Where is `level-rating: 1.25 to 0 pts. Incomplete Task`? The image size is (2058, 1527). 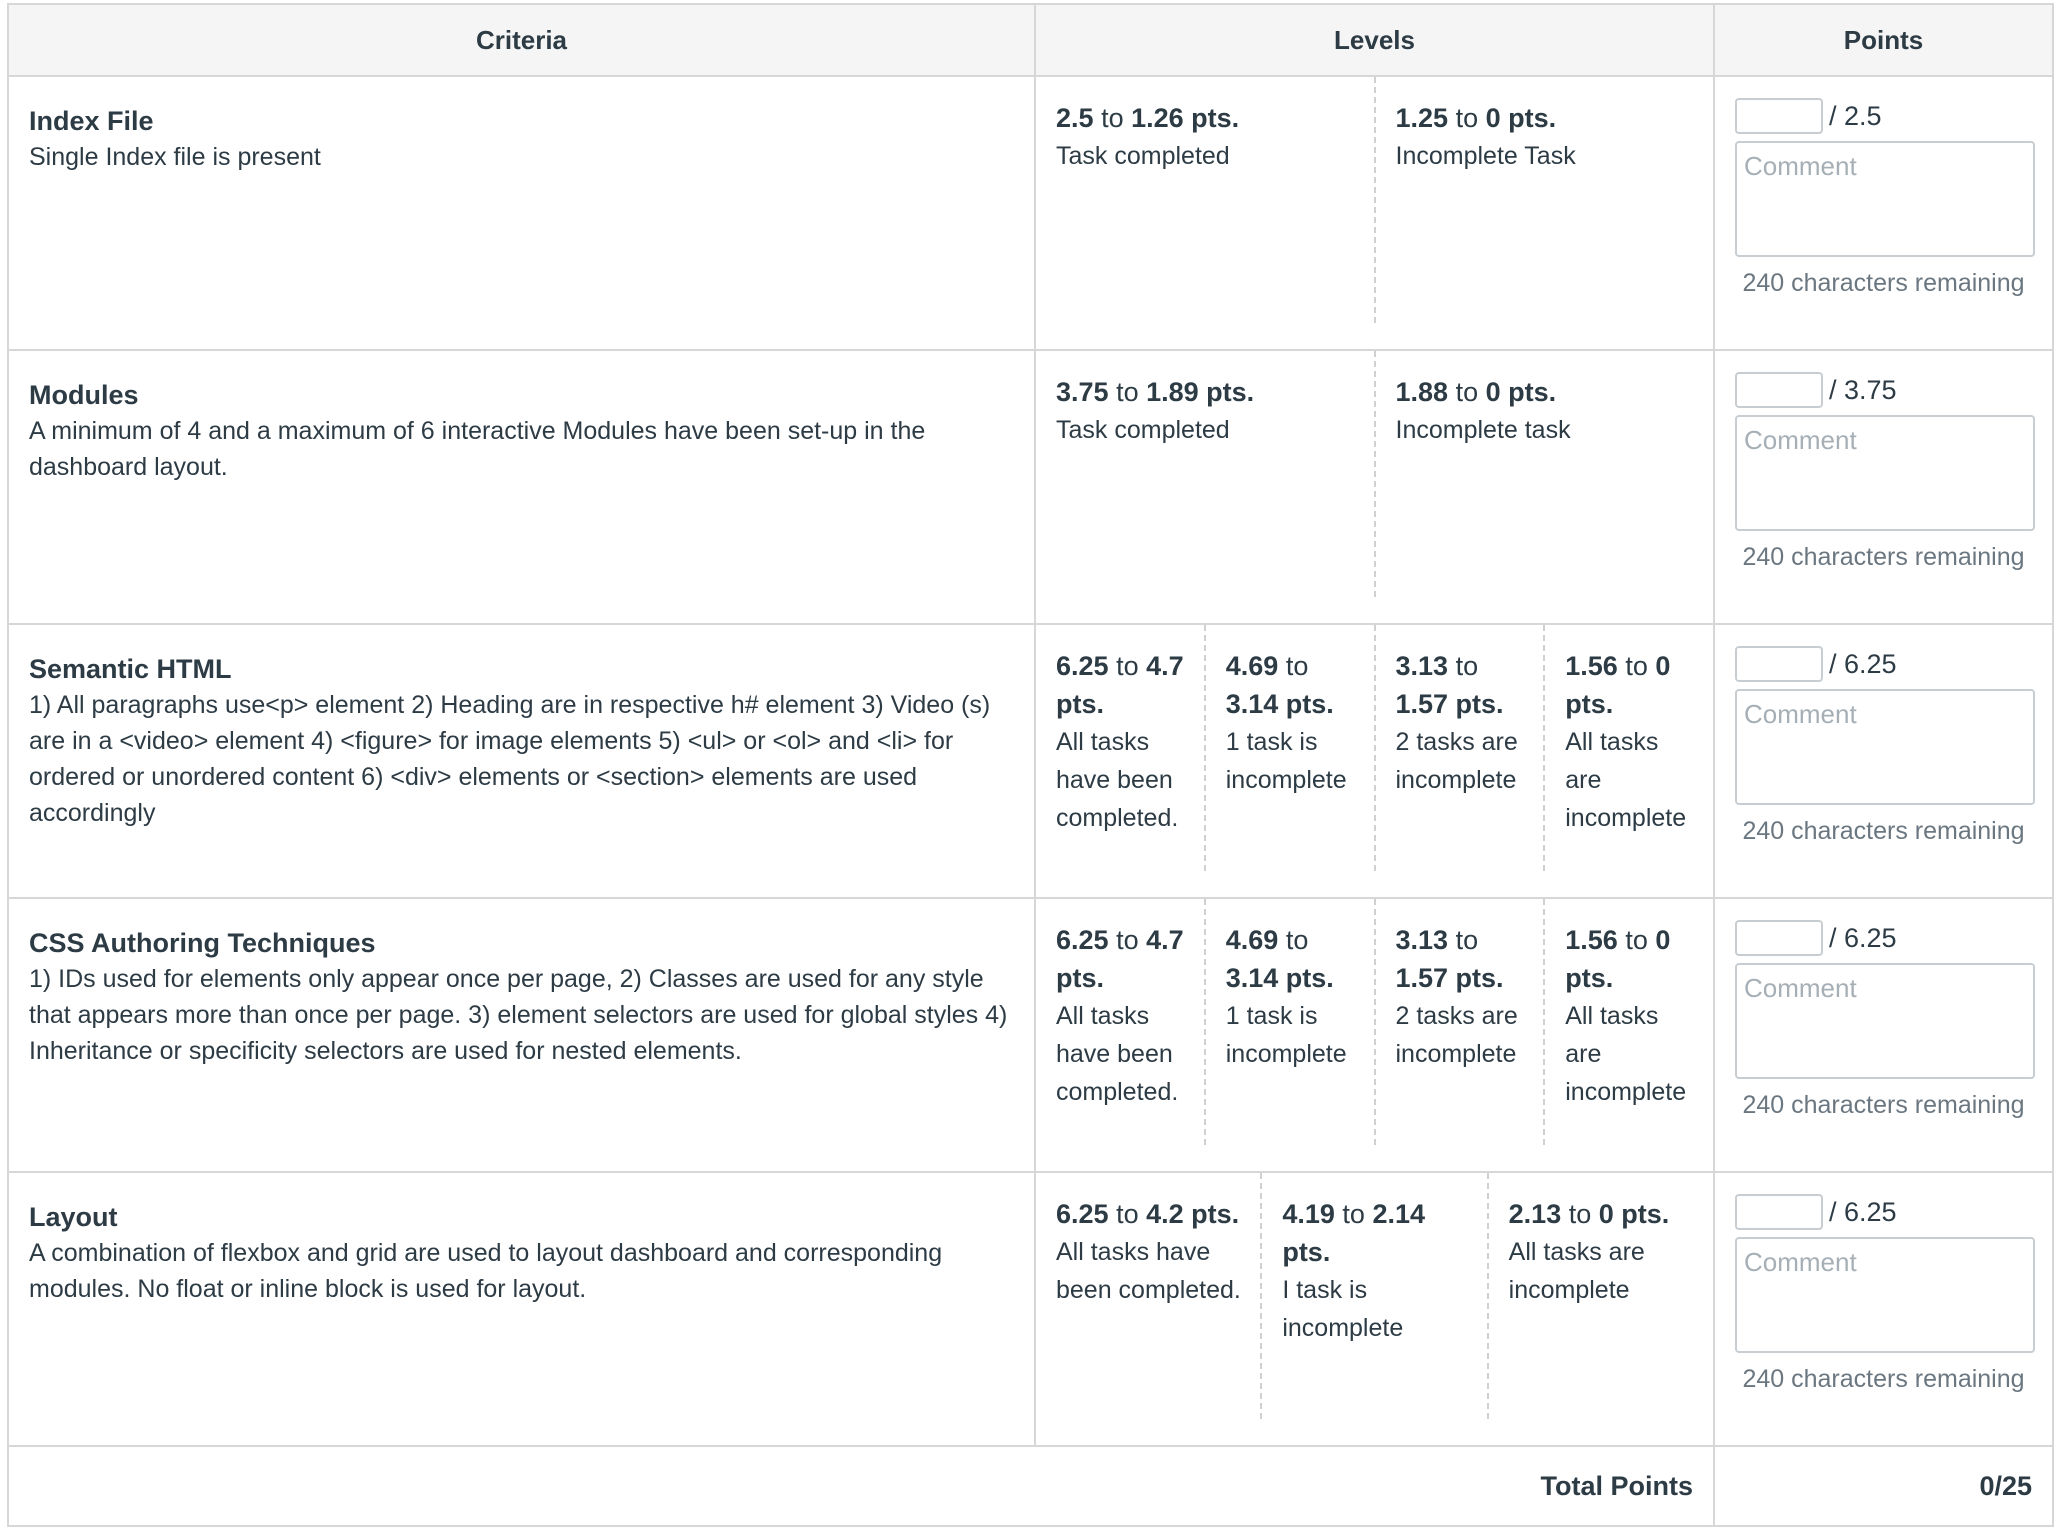
level-rating: 1.25 to 0 pts. Incomplete Task is located at coordinates (1543, 200).